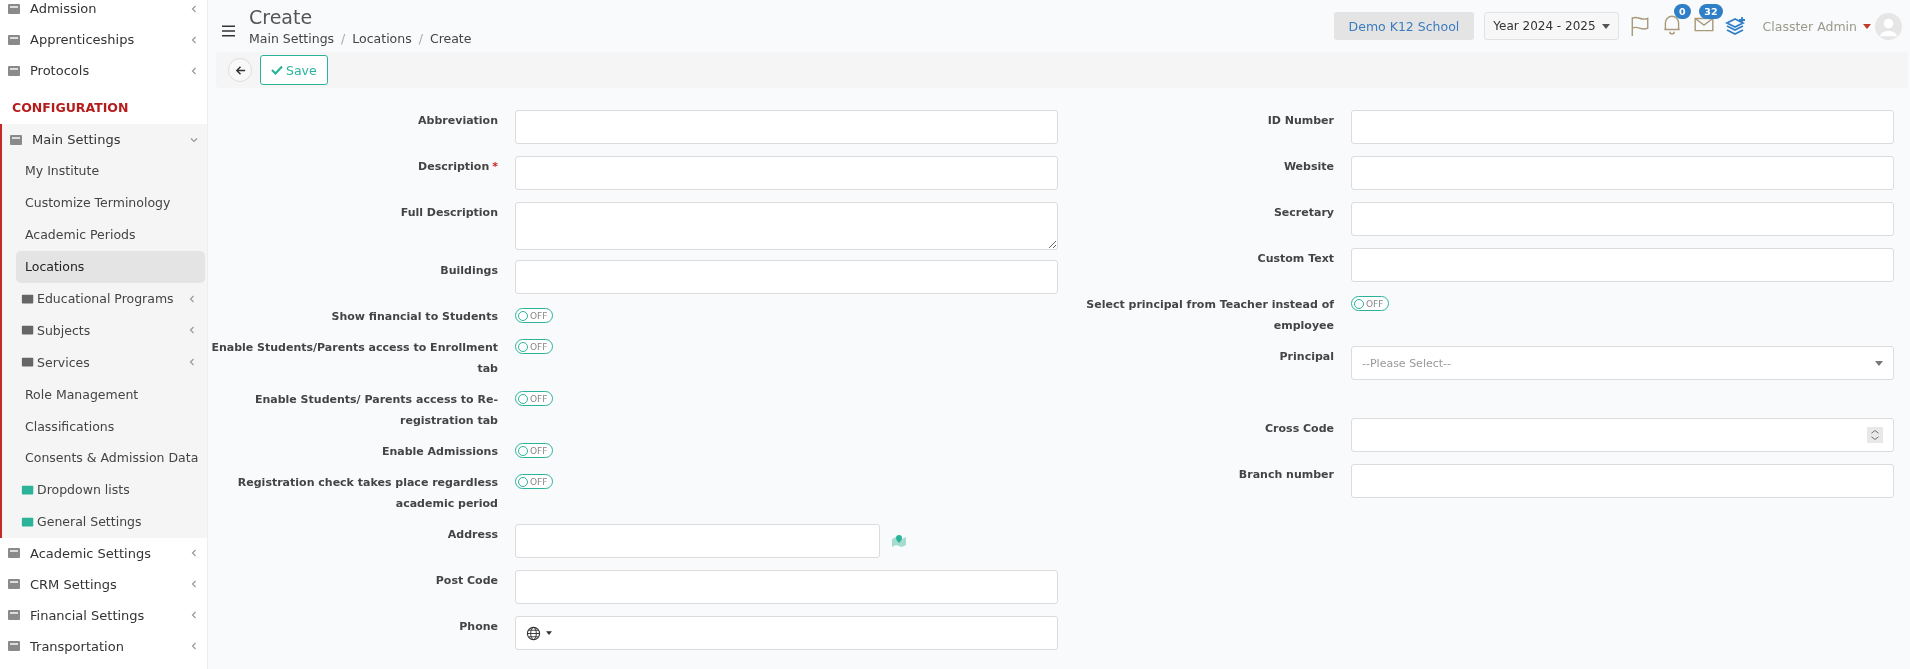  What do you see at coordinates (786, 226) in the screenshot?
I see `text-area` at bounding box center [786, 226].